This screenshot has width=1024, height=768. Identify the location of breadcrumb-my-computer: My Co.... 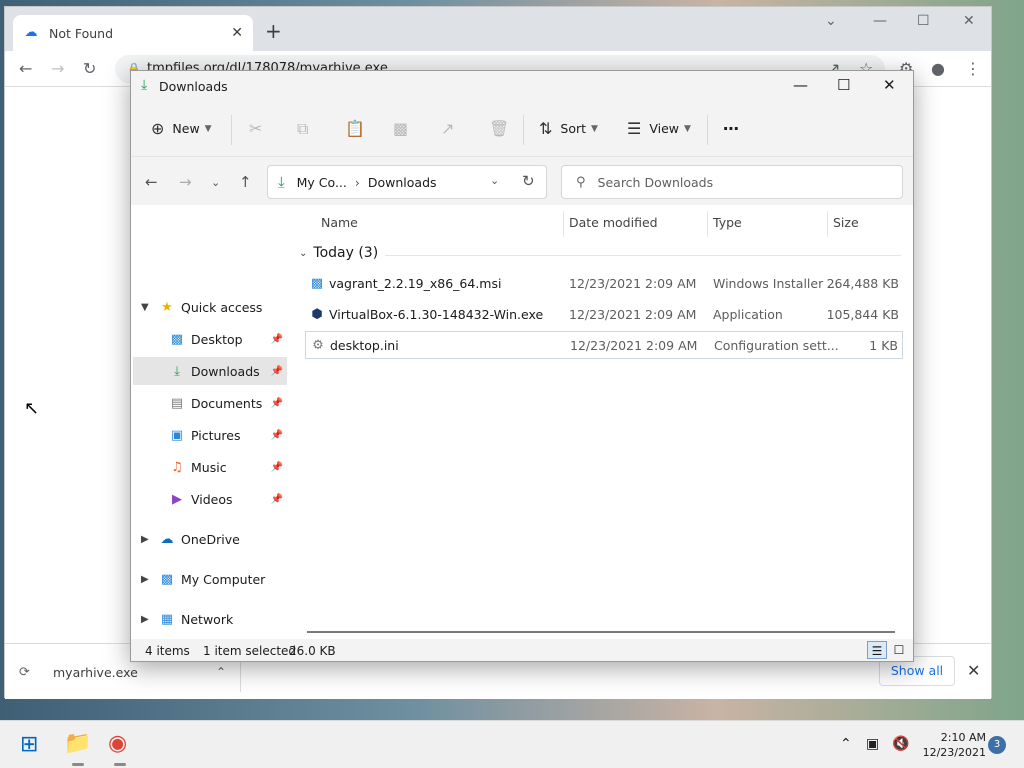
(322, 182).